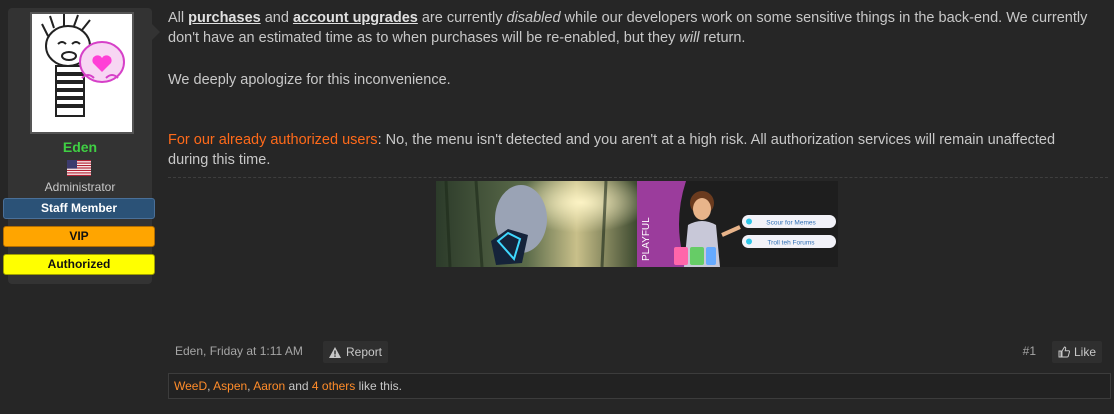 The width and height of the screenshot is (1114, 414). I want to click on post-author-date: Eden, Friday at 1:11 AM, so click(239, 351).